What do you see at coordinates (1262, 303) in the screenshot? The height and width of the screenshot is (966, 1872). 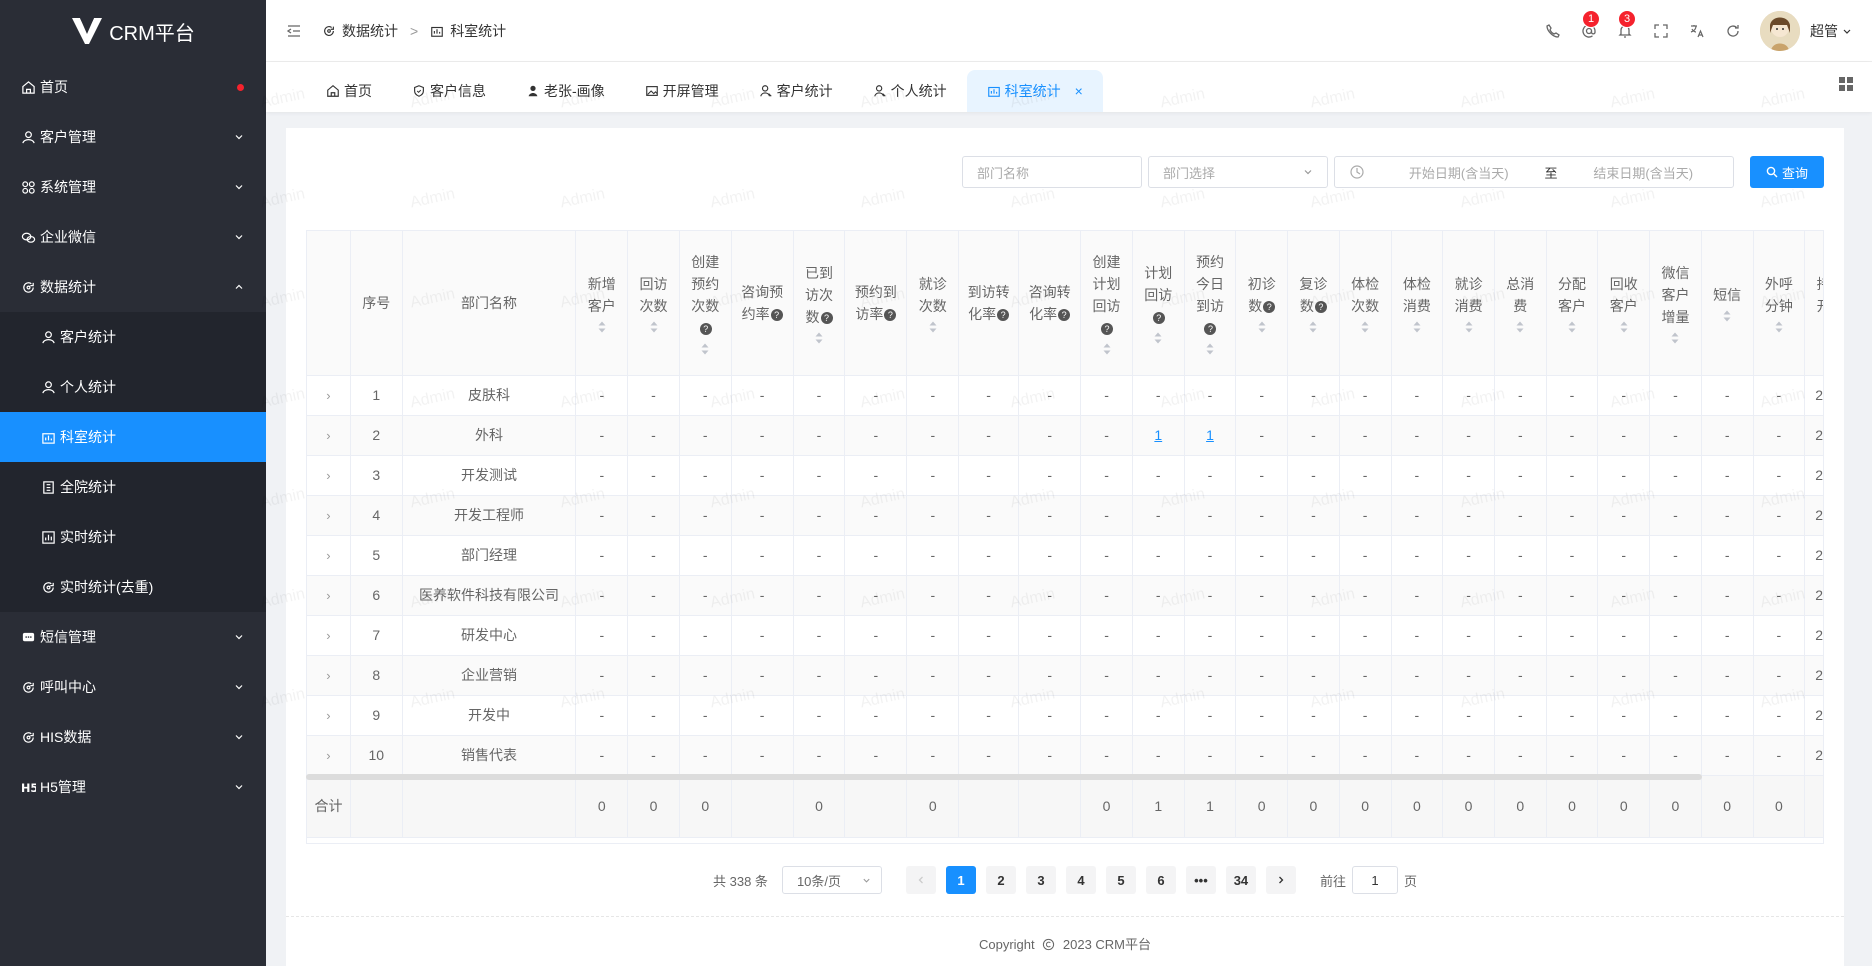 I see `column-header: 初诊数?` at bounding box center [1262, 303].